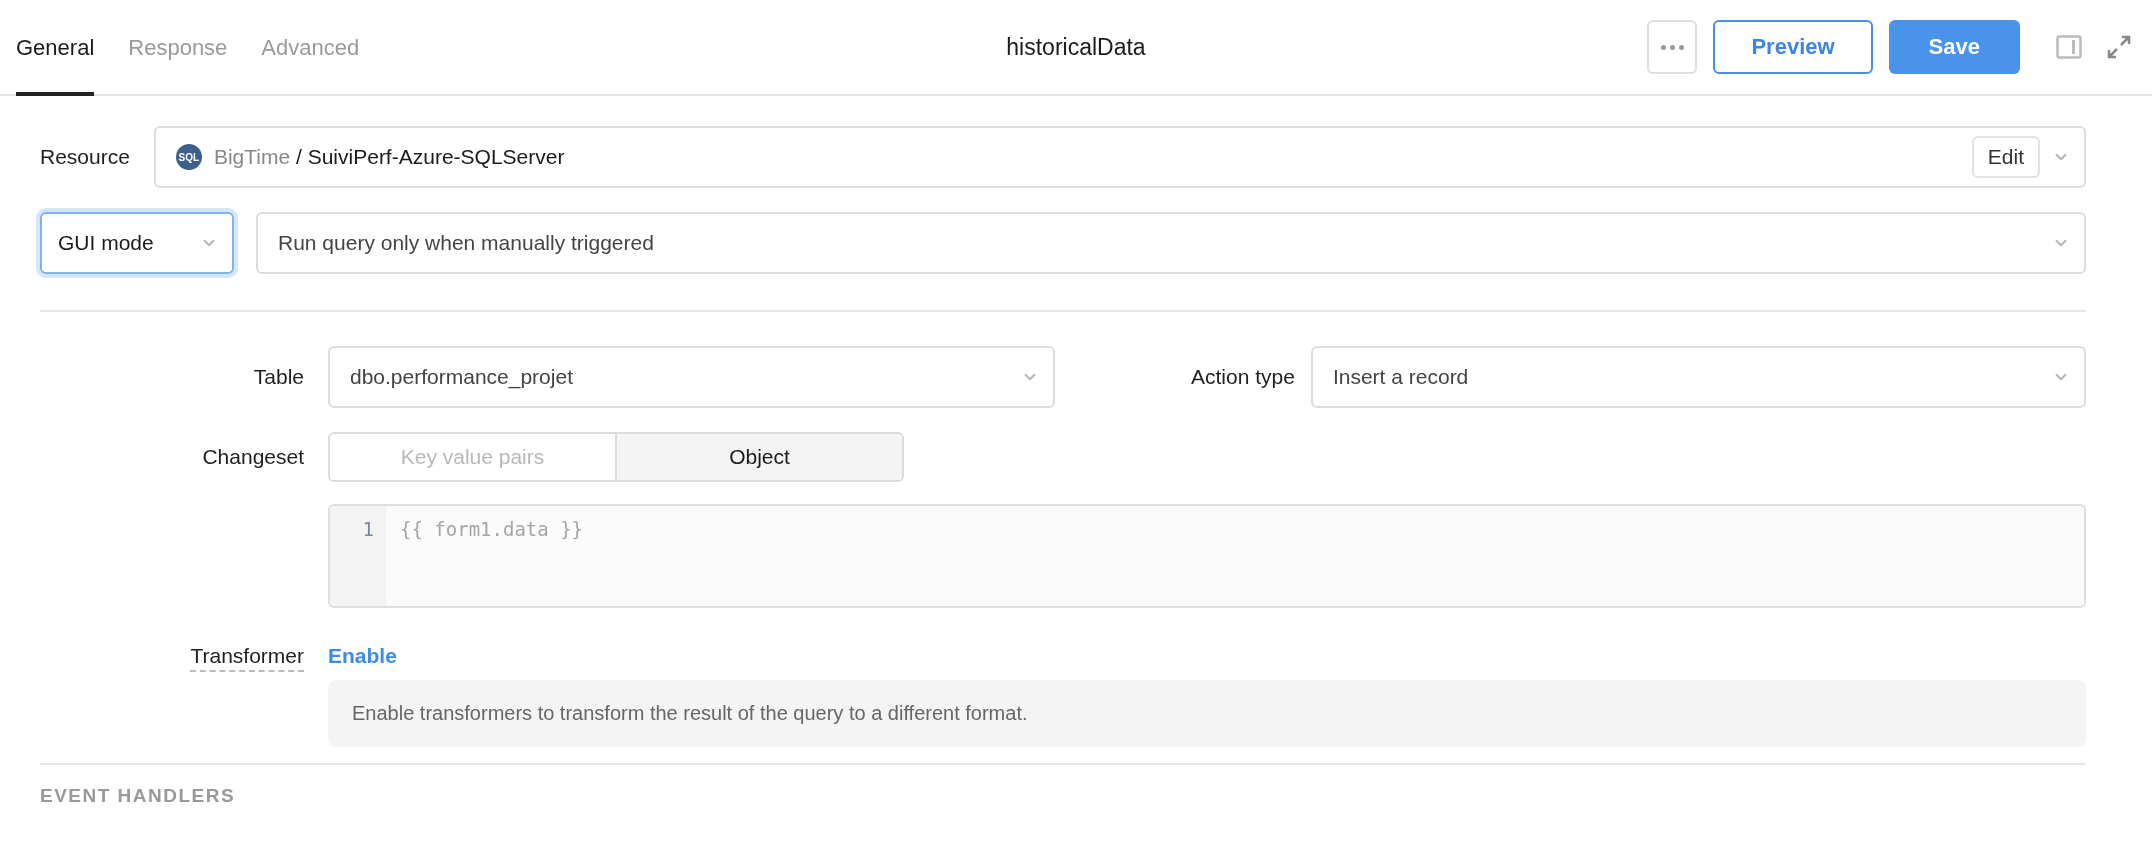 The width and height of the screenshot is (2152, 852). I want to click on more-button, so click(1672, 47).